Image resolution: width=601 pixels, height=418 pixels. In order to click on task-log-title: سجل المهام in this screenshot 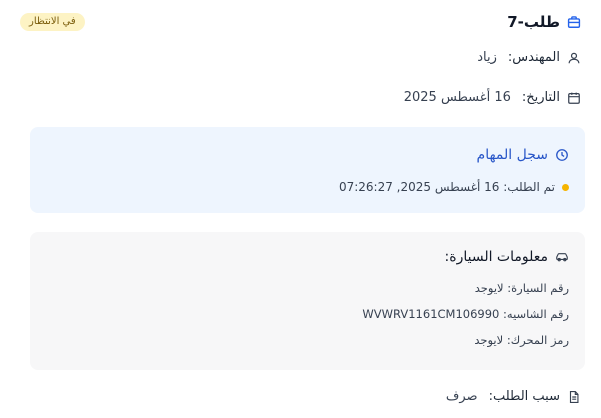, I will do `click(523, 155)`.